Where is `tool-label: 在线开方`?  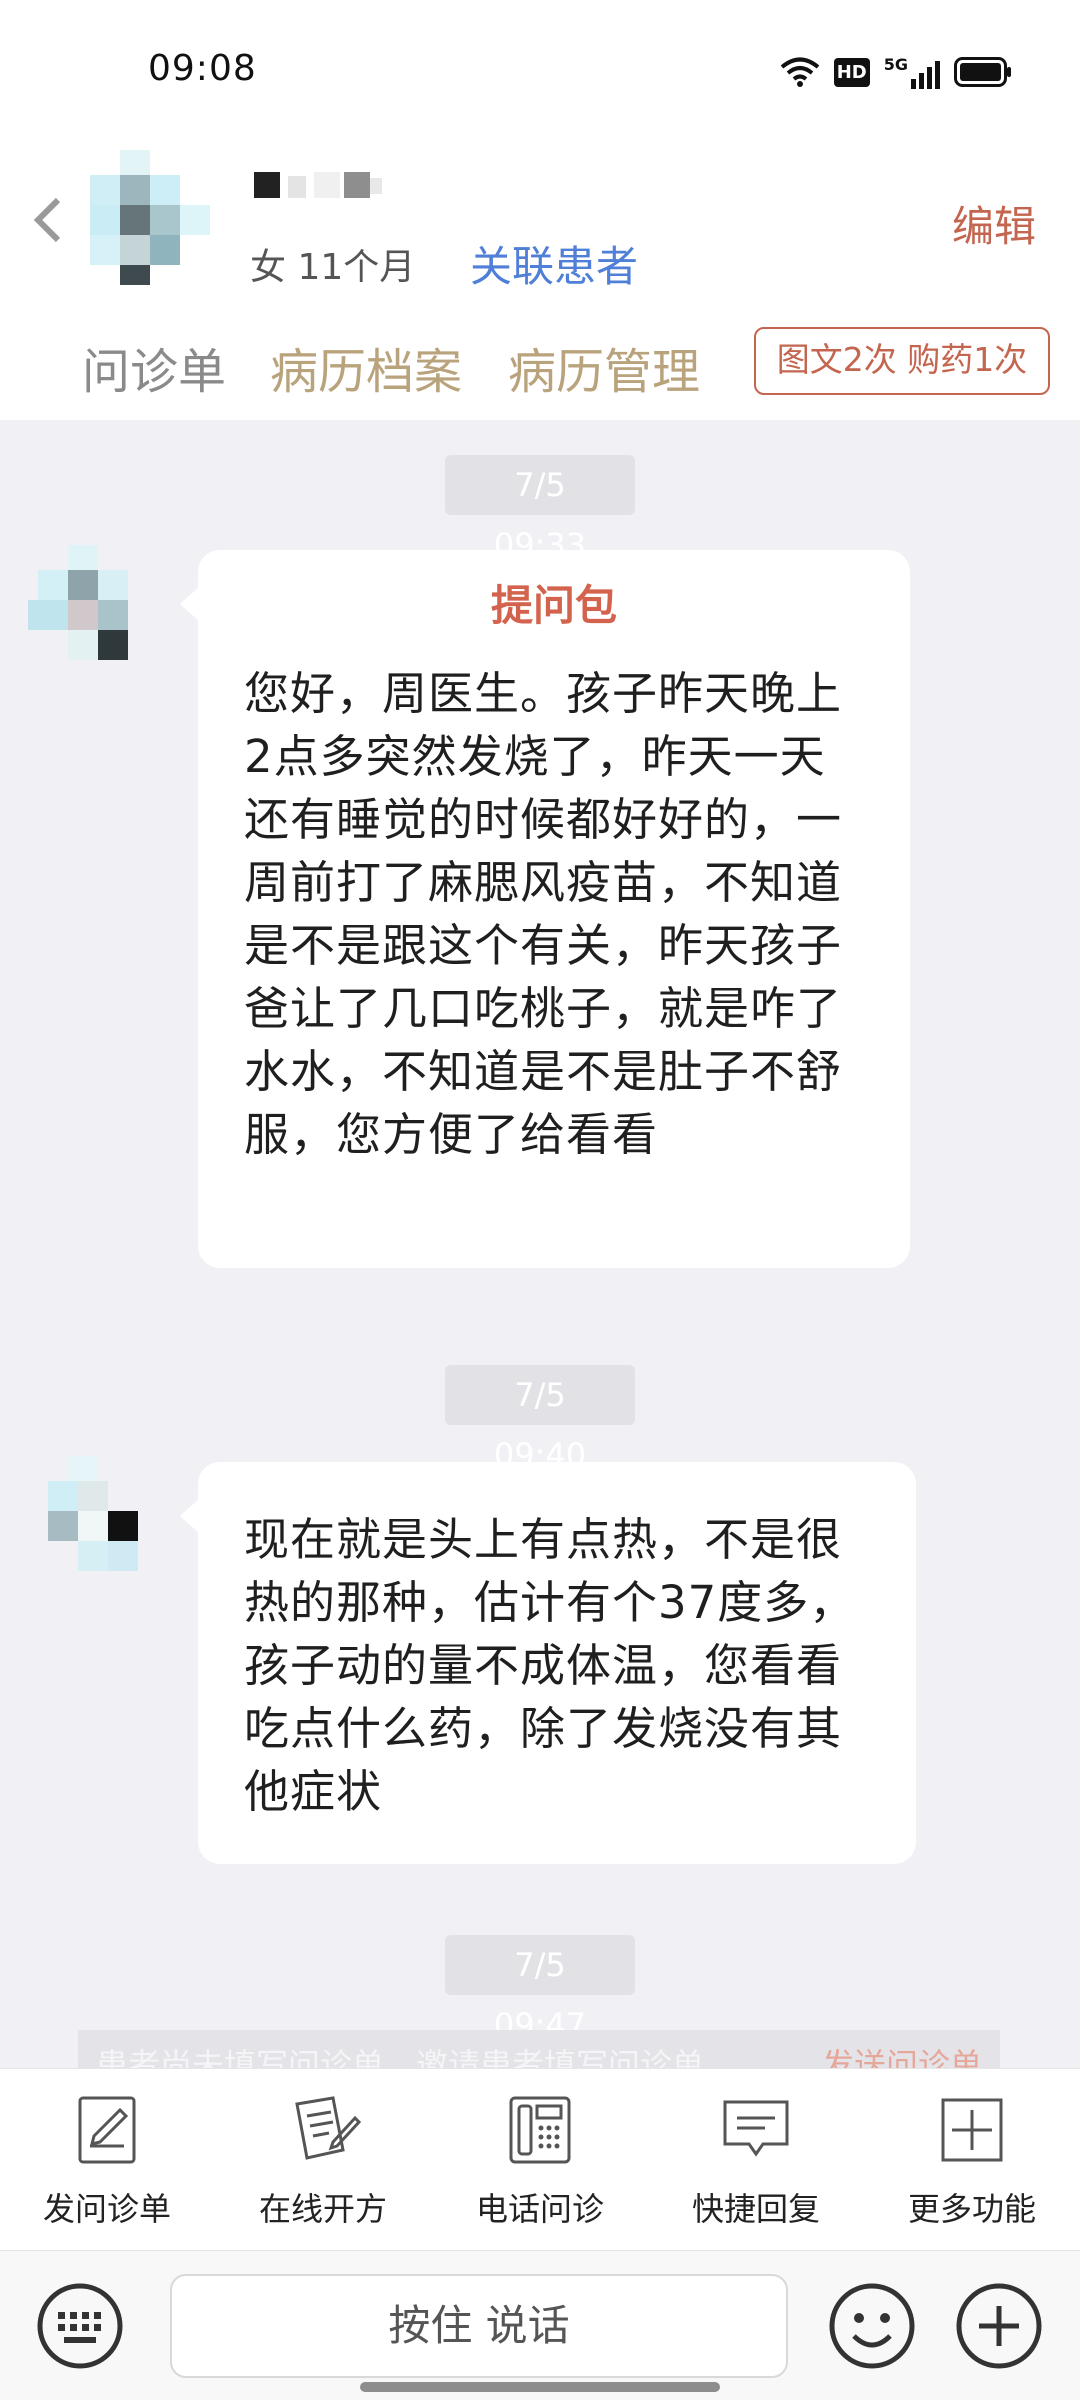
tool-label: 在线开方 is located at coordinates (322, 2209).